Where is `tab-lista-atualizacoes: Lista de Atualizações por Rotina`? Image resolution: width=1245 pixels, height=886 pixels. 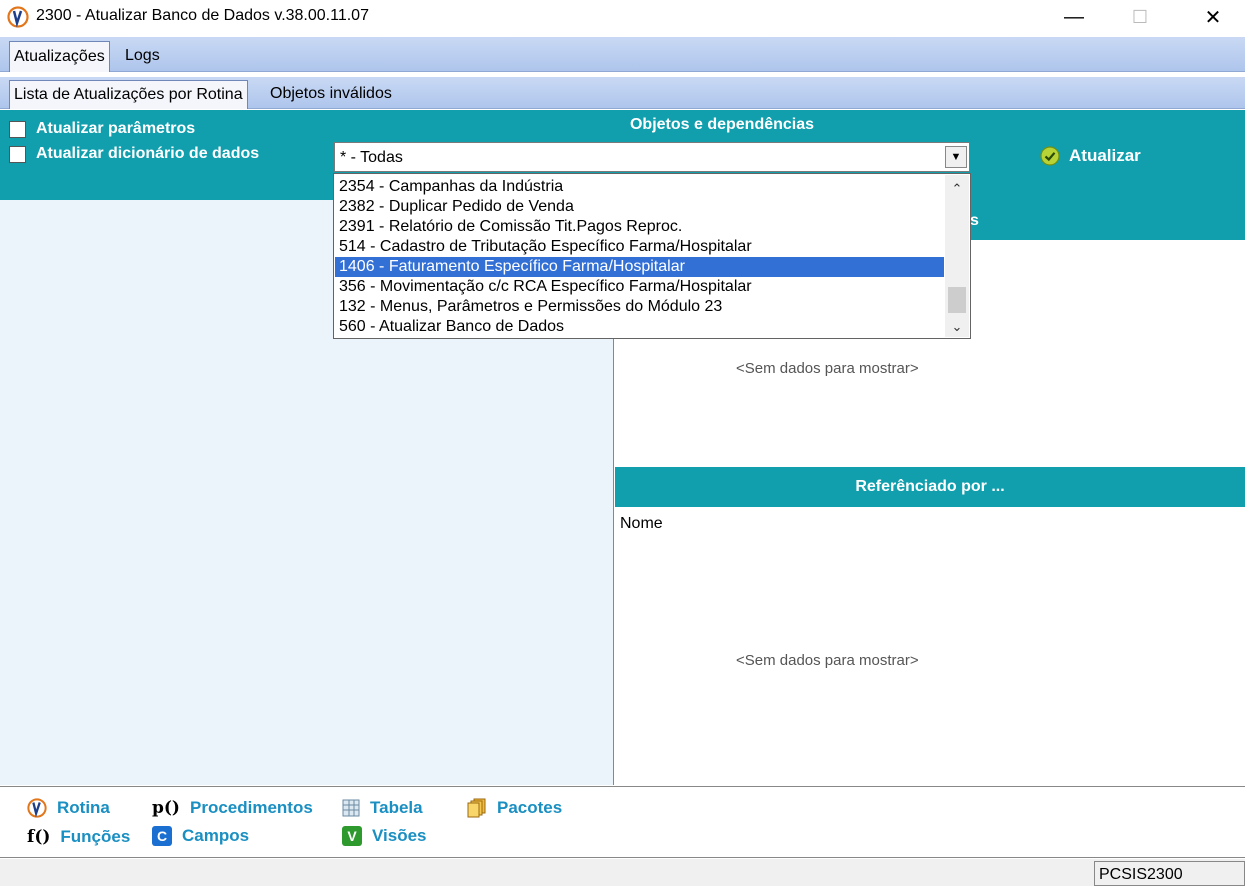 tab-lista-atualizacoes: Lista de Atualizações por Rotina is located at coordinates (128, 94).